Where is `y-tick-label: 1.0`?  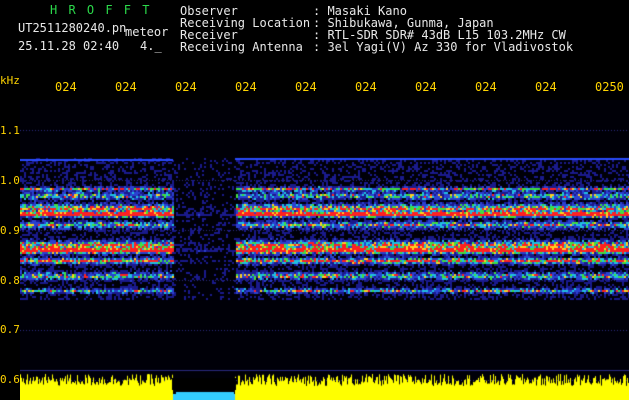
y-tick-label: 1.0 is located at coordinates (10, 180).